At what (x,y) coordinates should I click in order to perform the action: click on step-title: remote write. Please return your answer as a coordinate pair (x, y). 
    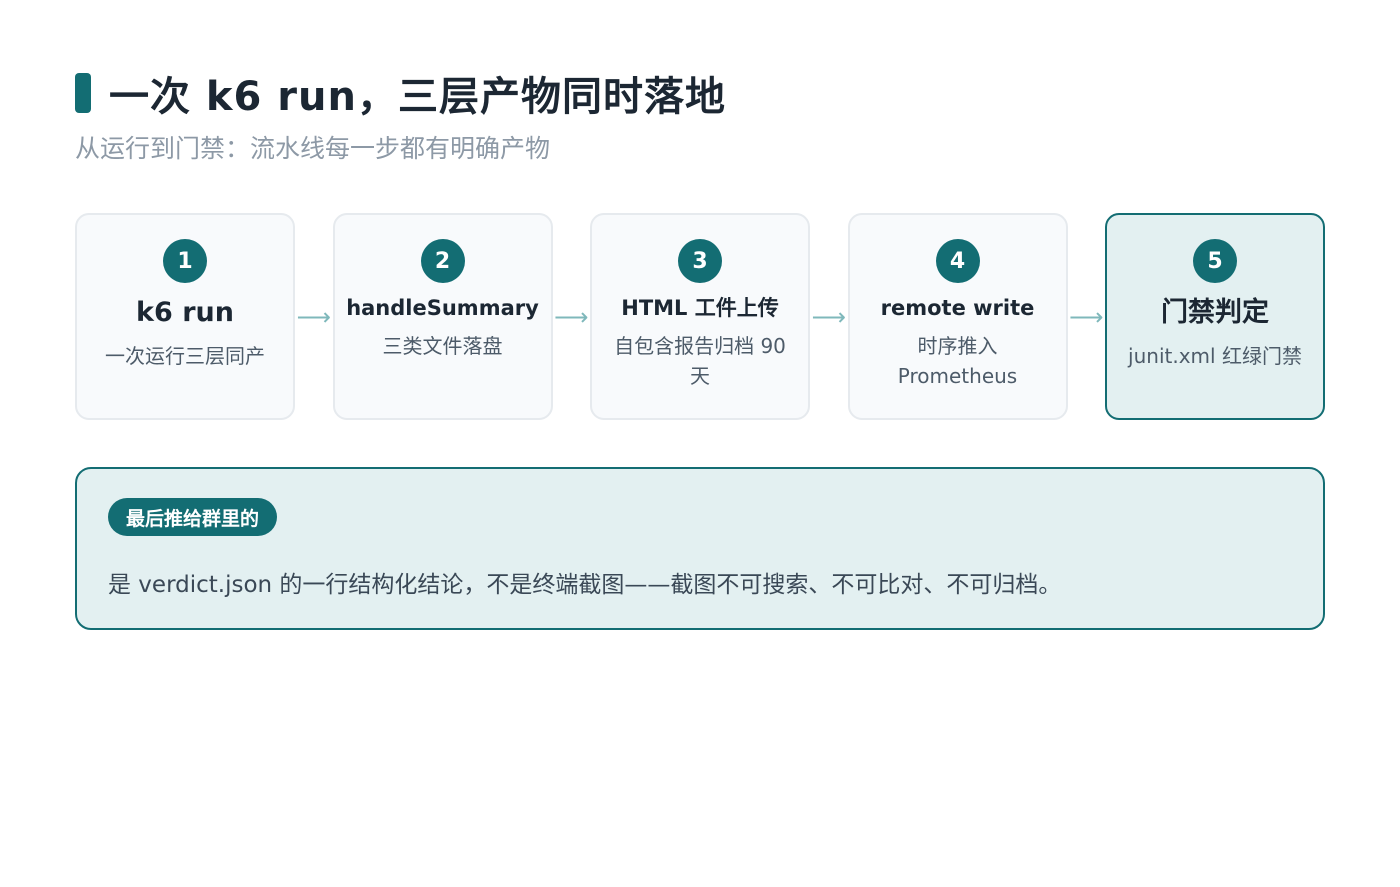
    Looking at the image, I should click on (957, 308).